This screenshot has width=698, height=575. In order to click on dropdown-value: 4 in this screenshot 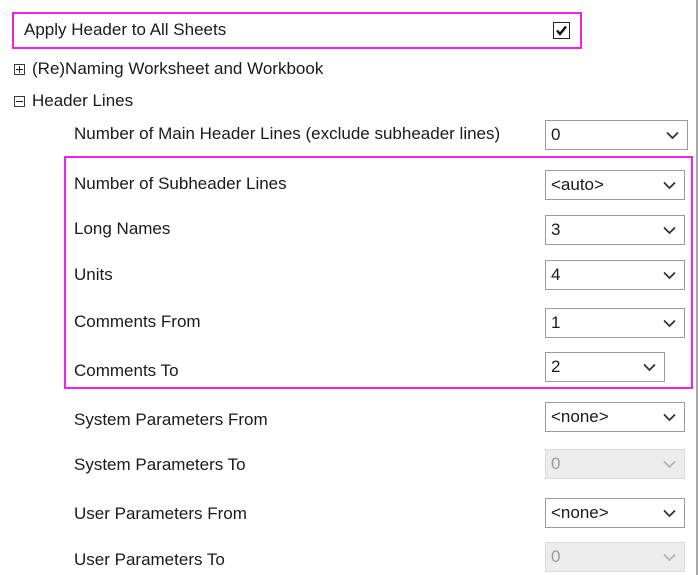, I will do `click(556, 274)`.